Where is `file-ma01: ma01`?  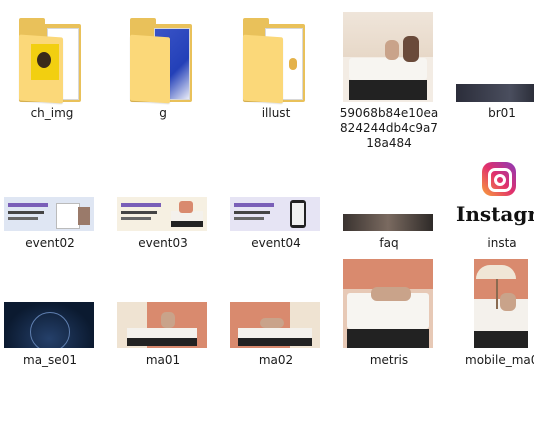
file-ma01: ma01 is located at coordinates (163, 315).